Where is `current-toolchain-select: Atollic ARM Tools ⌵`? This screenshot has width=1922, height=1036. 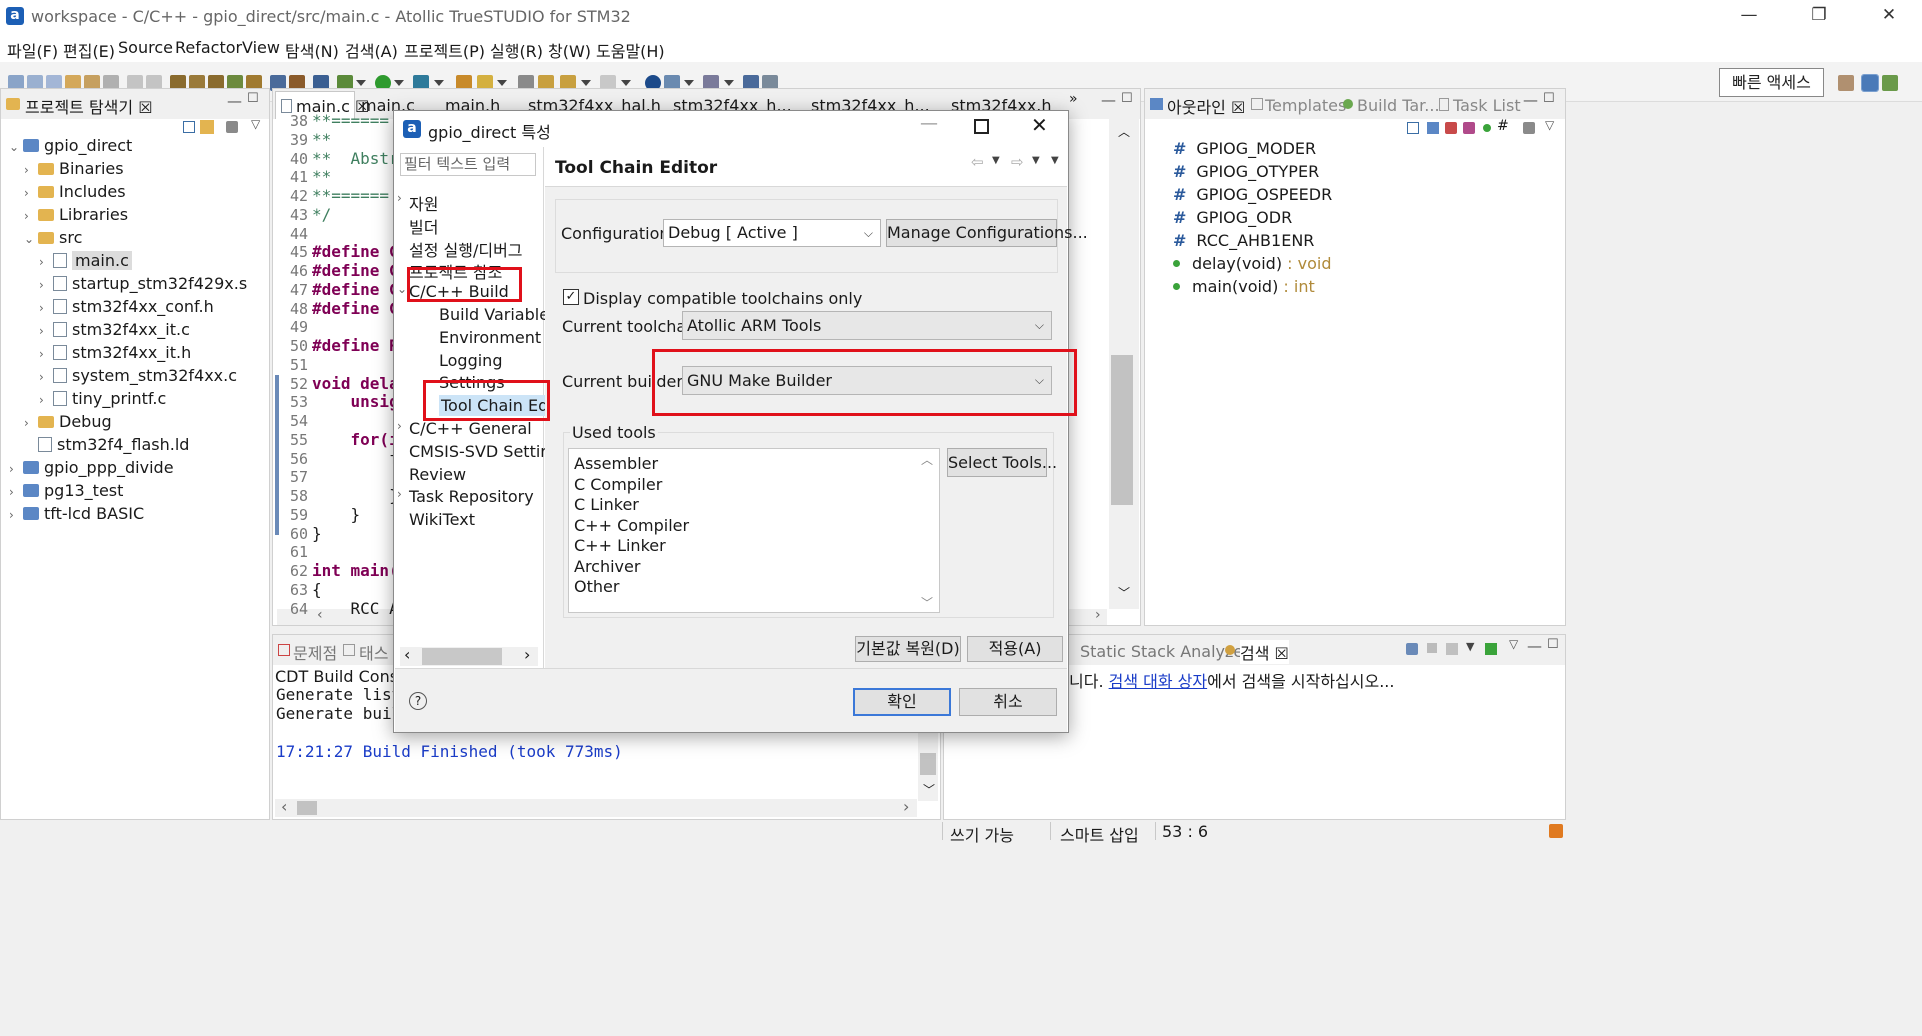 current-toolchain-select: Atollic ARM Tools ⌵ is located at coordinates (867, 325).